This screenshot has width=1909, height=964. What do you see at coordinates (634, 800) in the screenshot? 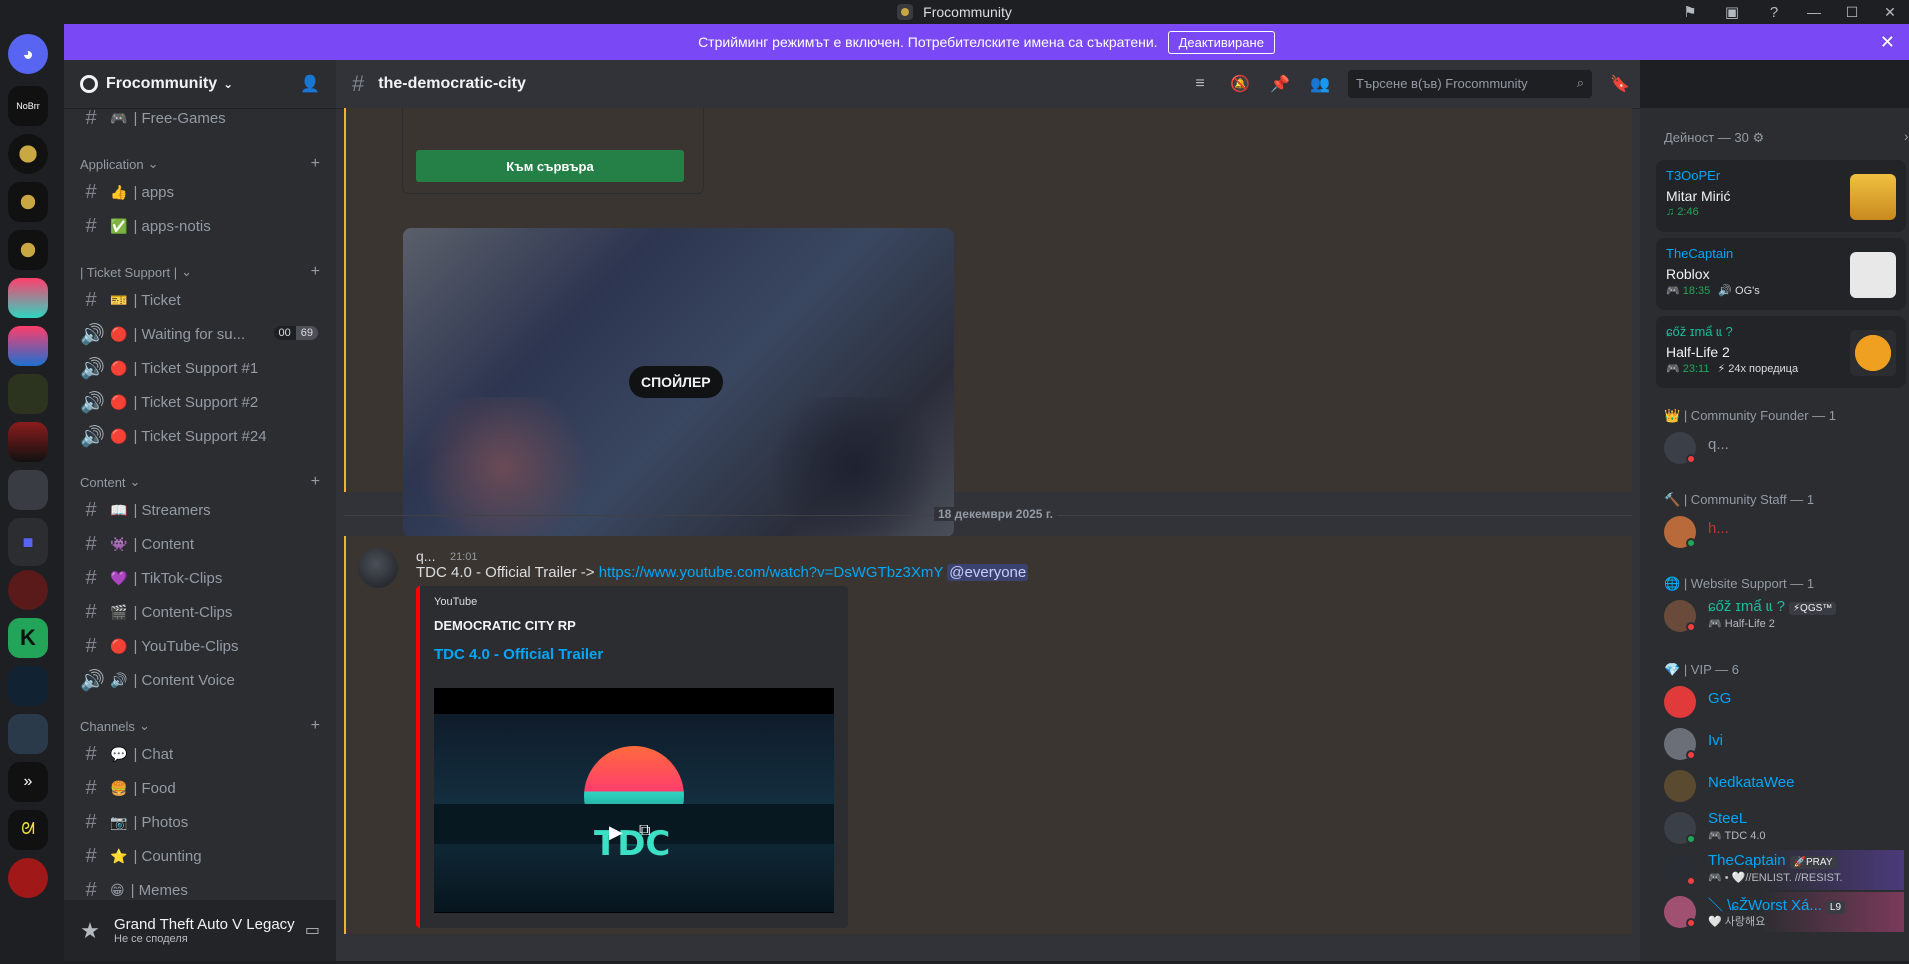
I see `video-thumbnail: TDC ▶ ⧉` at bounding box center [634, 800].